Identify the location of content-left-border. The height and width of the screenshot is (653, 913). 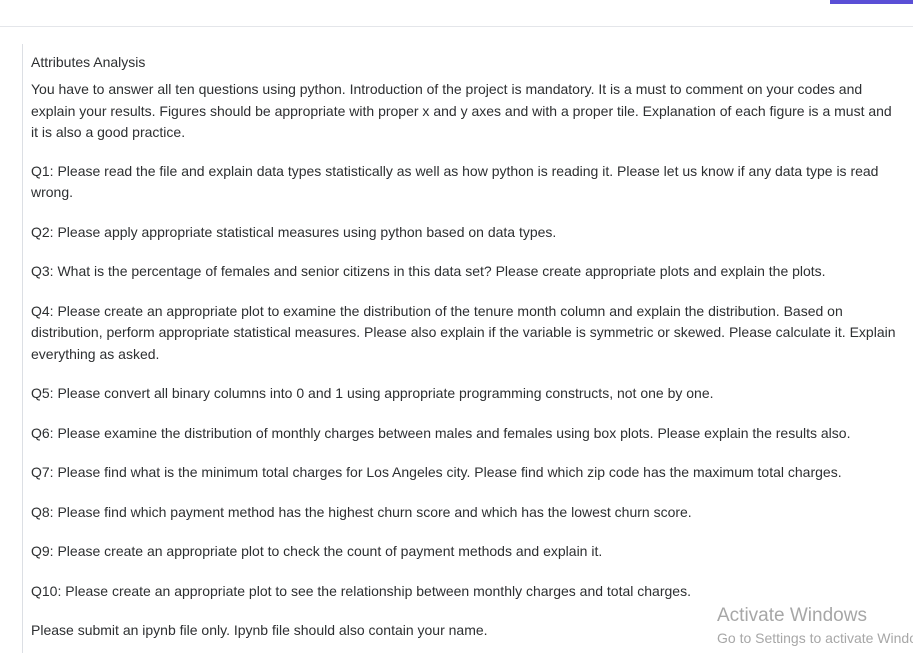
(22, 348).